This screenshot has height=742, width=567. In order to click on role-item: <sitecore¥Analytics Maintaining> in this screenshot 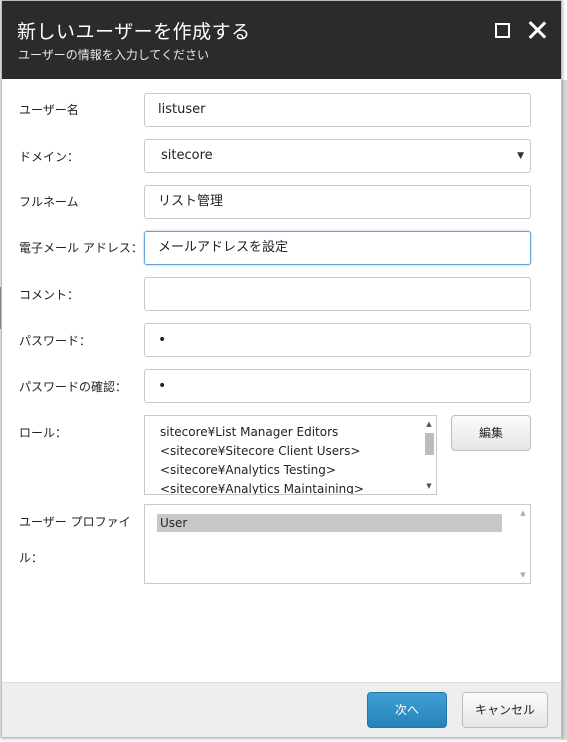, I will do `click(254, 487)`.